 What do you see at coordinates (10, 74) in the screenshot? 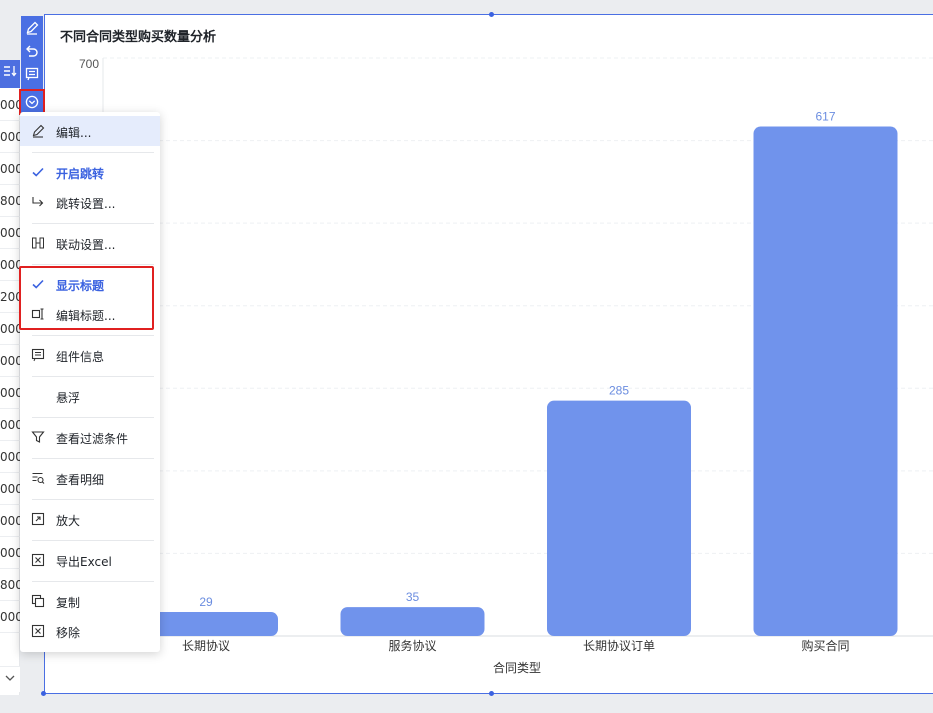
I see `sort-list-icon` at bounding box center [10, 74].